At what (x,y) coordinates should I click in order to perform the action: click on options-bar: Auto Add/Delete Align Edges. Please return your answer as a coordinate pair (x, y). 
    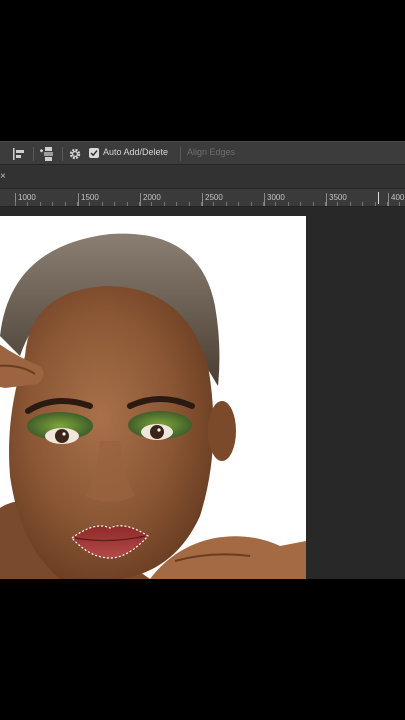
    Looking at the image, I should click on (202, 153).